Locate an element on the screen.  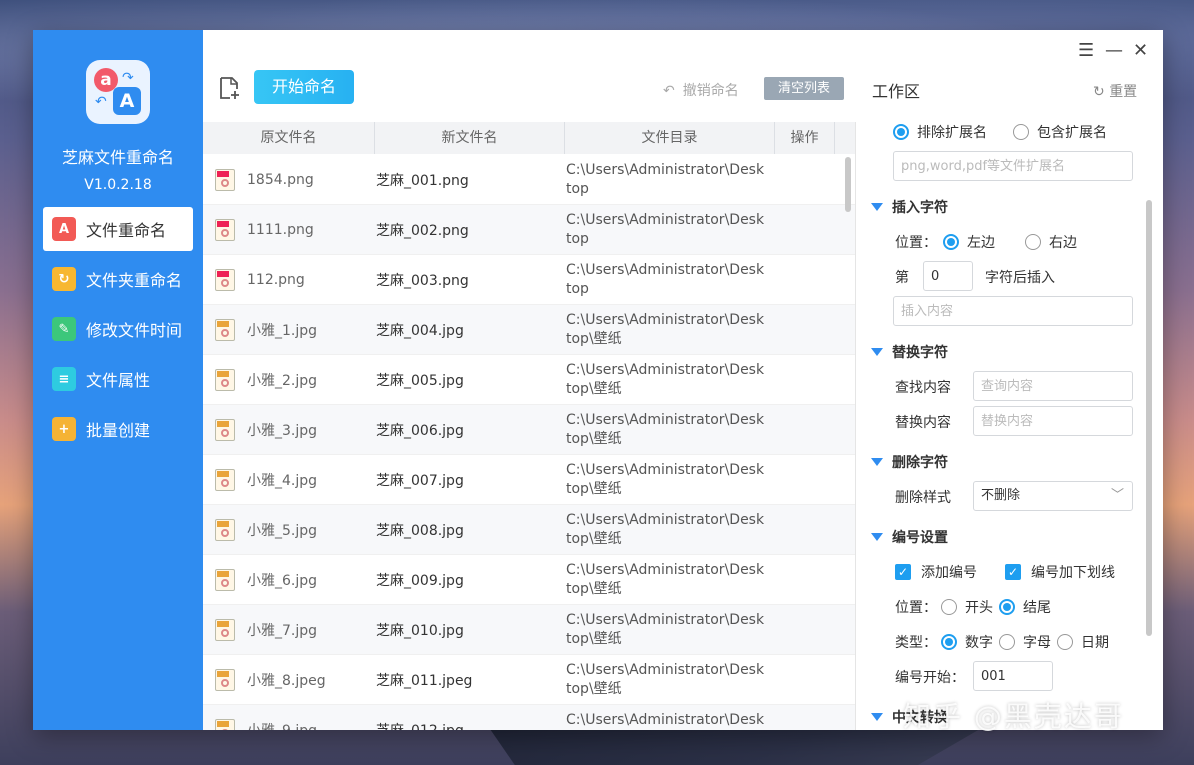
panel-divider is located at coordinates (855, 426).